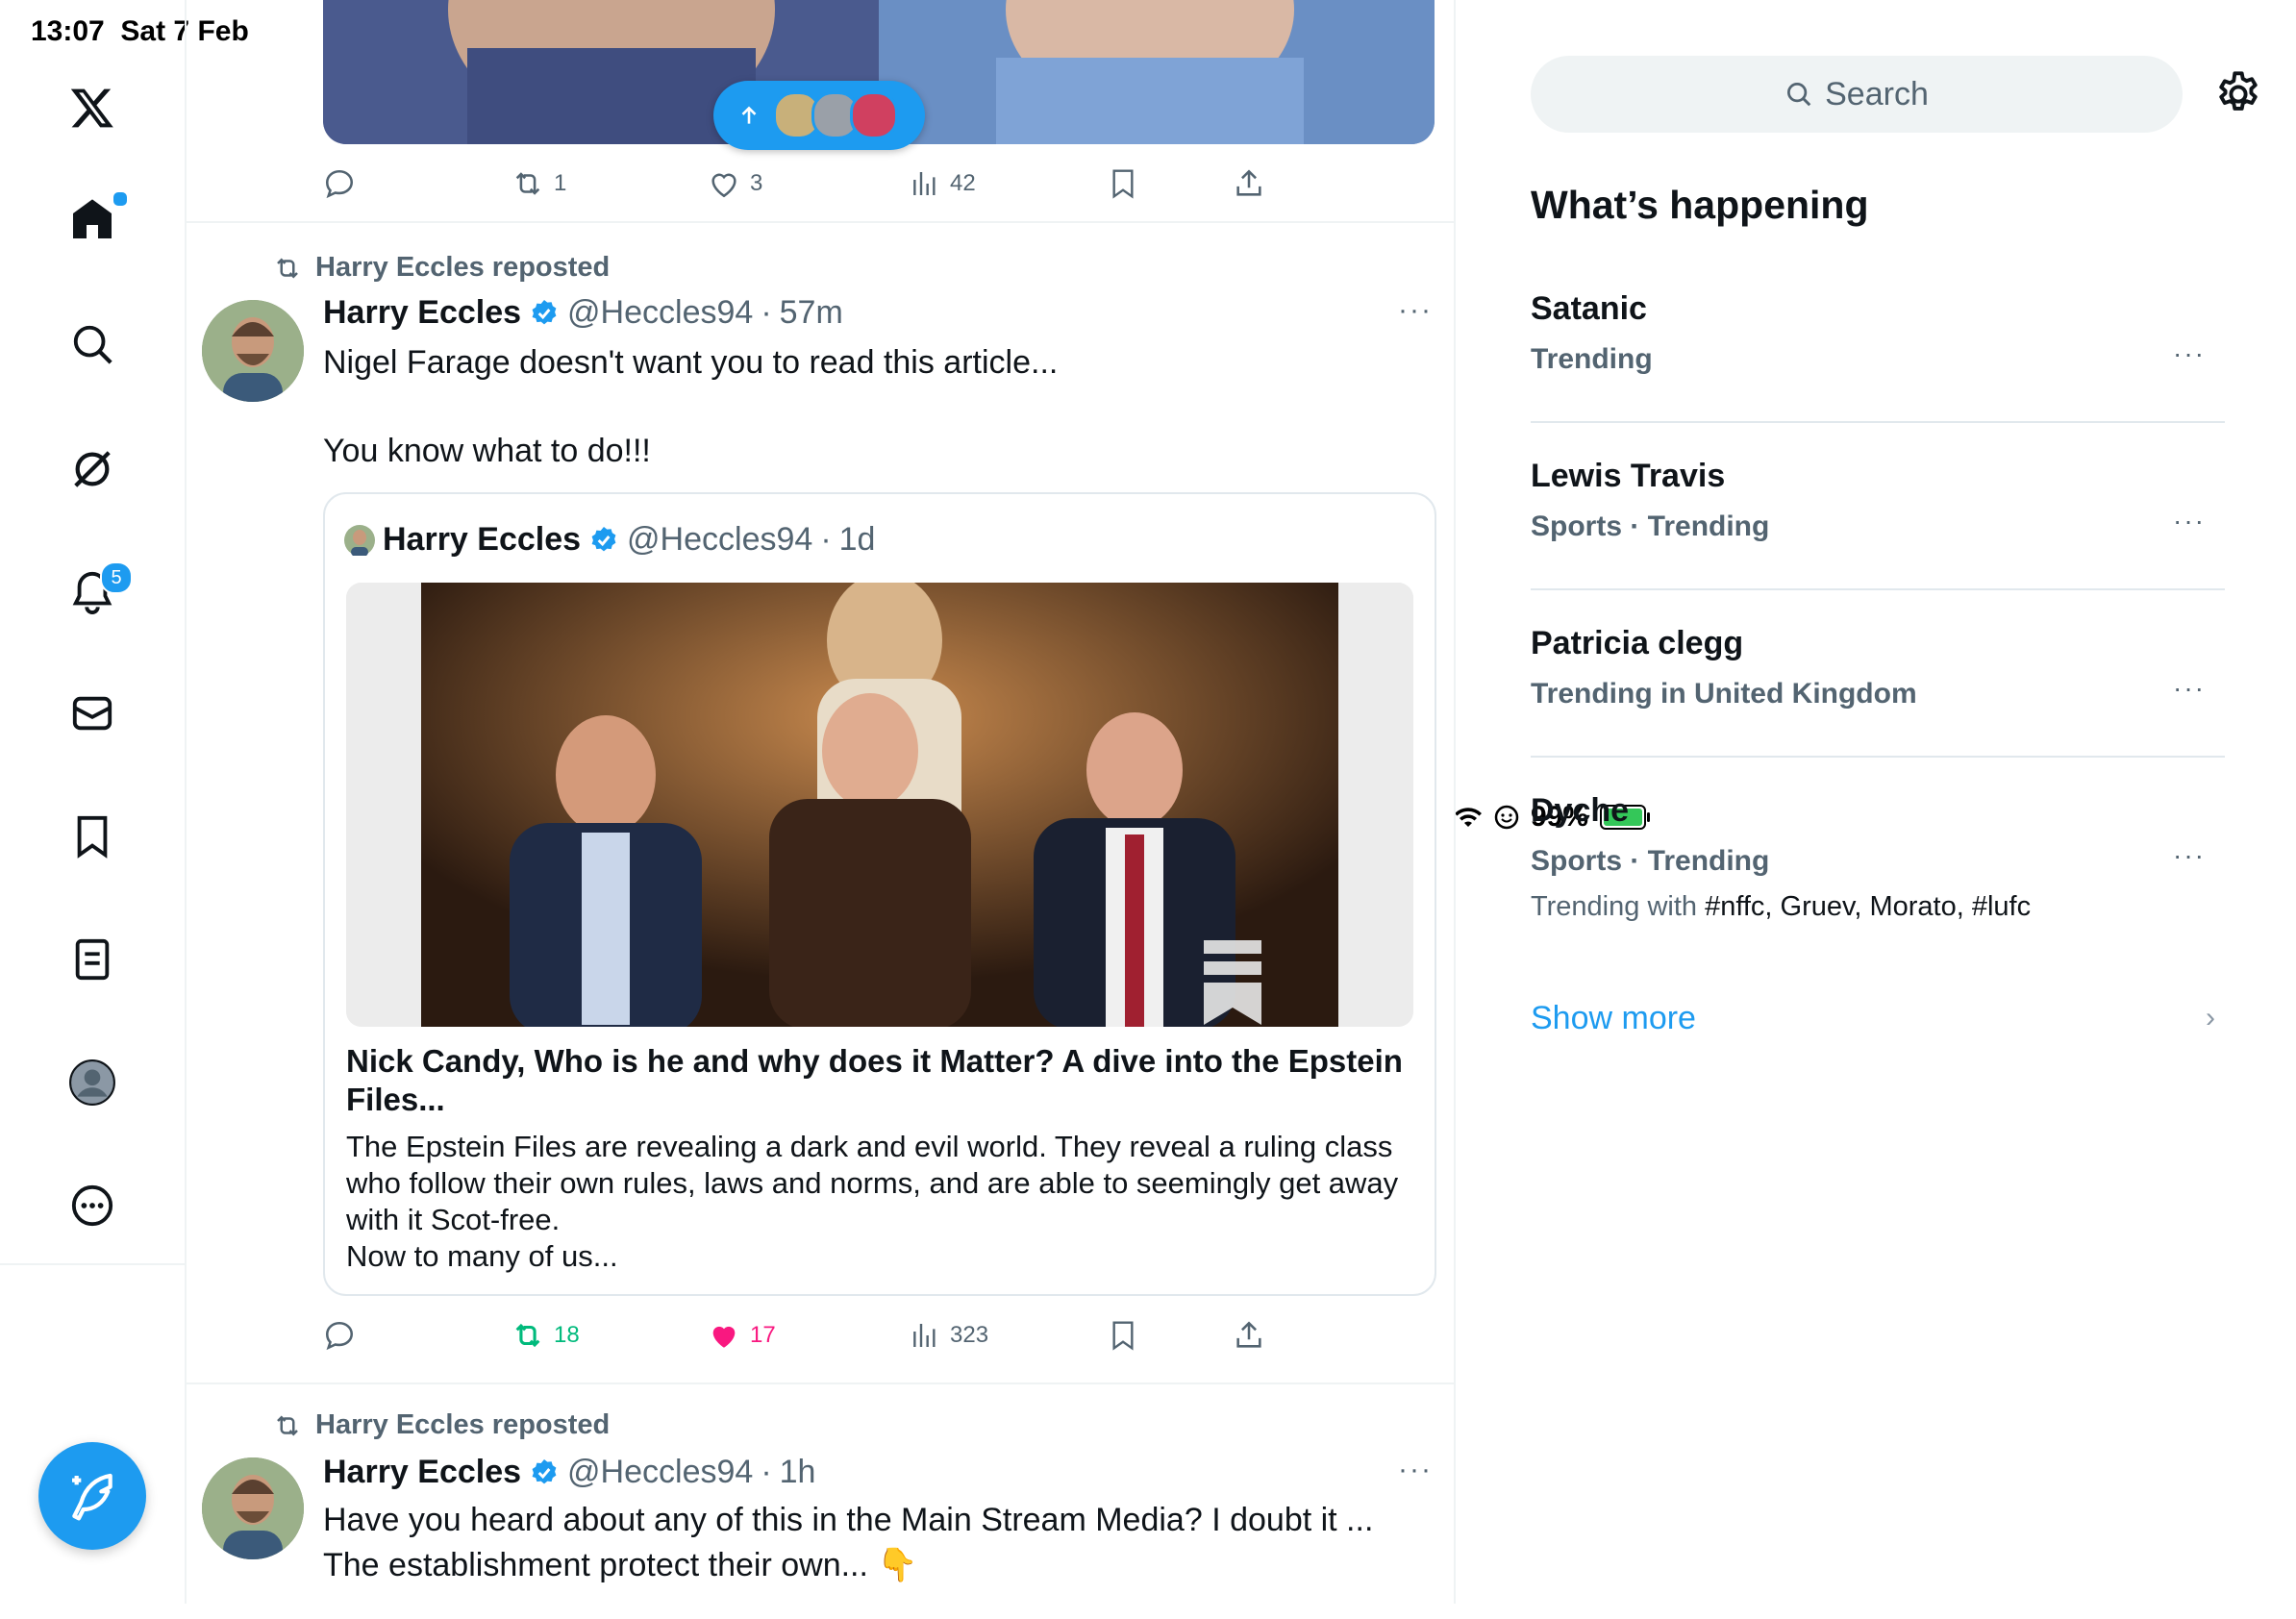  Describe the element at coordinates (804, 184) in the screenshot. I see `previous-post-actions: 1 3 42` at that location.